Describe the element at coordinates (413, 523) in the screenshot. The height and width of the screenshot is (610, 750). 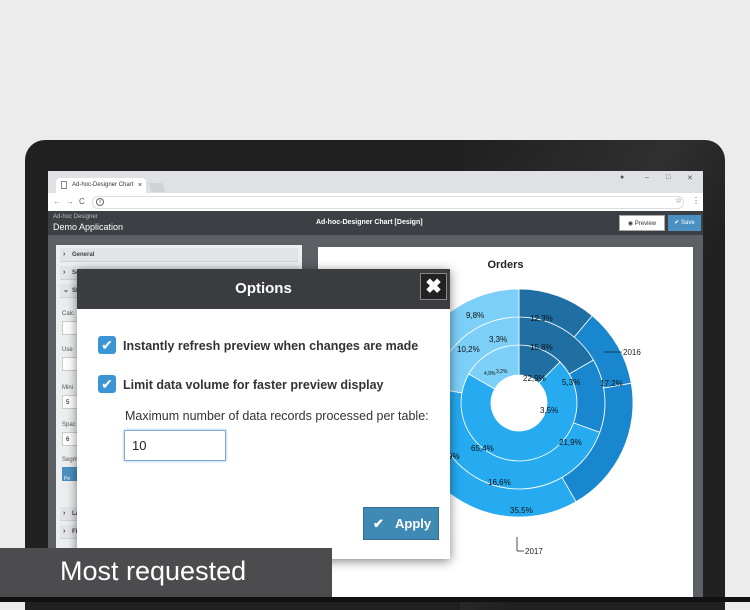
I see `apply-label: Apply` at that location.